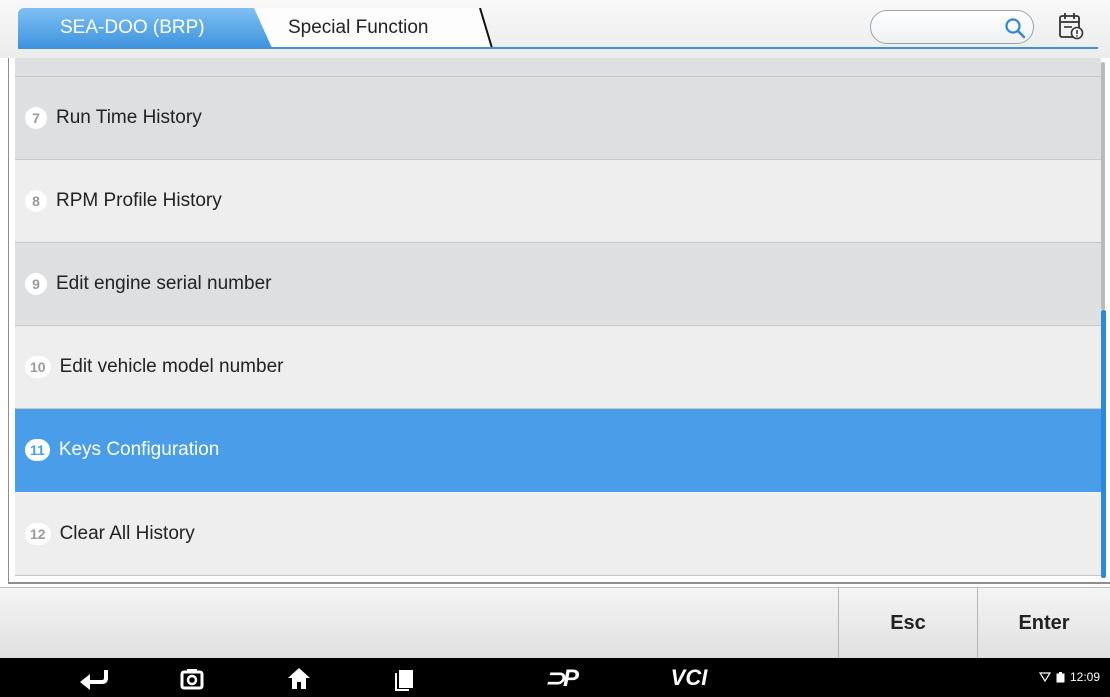  I want to click on enter-button: Enter, so click(1043, 623).